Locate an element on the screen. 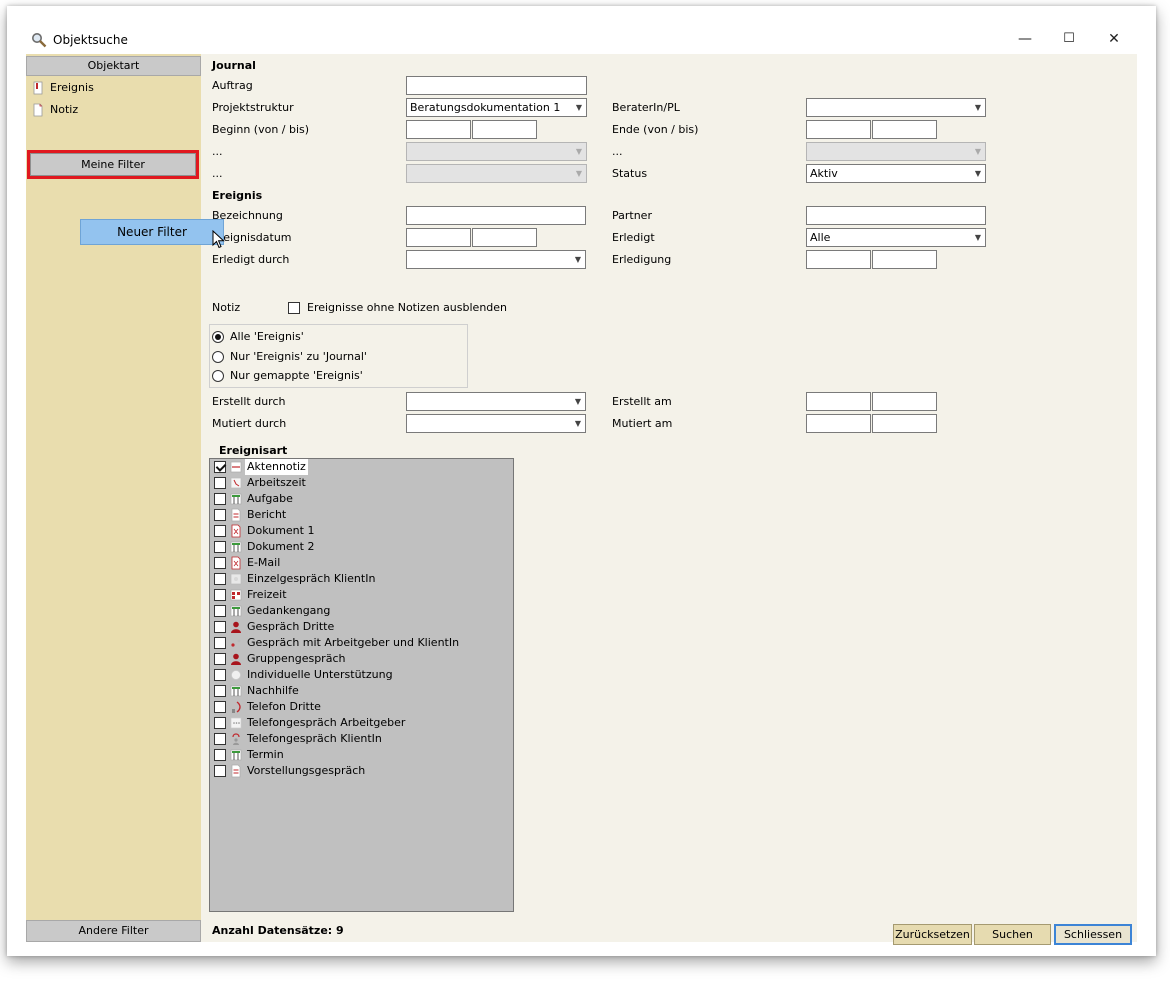 The width and height of the screenshot is (1170, 989). list-item: Individuelle Unterstützung is located at coordinates (359, 675).